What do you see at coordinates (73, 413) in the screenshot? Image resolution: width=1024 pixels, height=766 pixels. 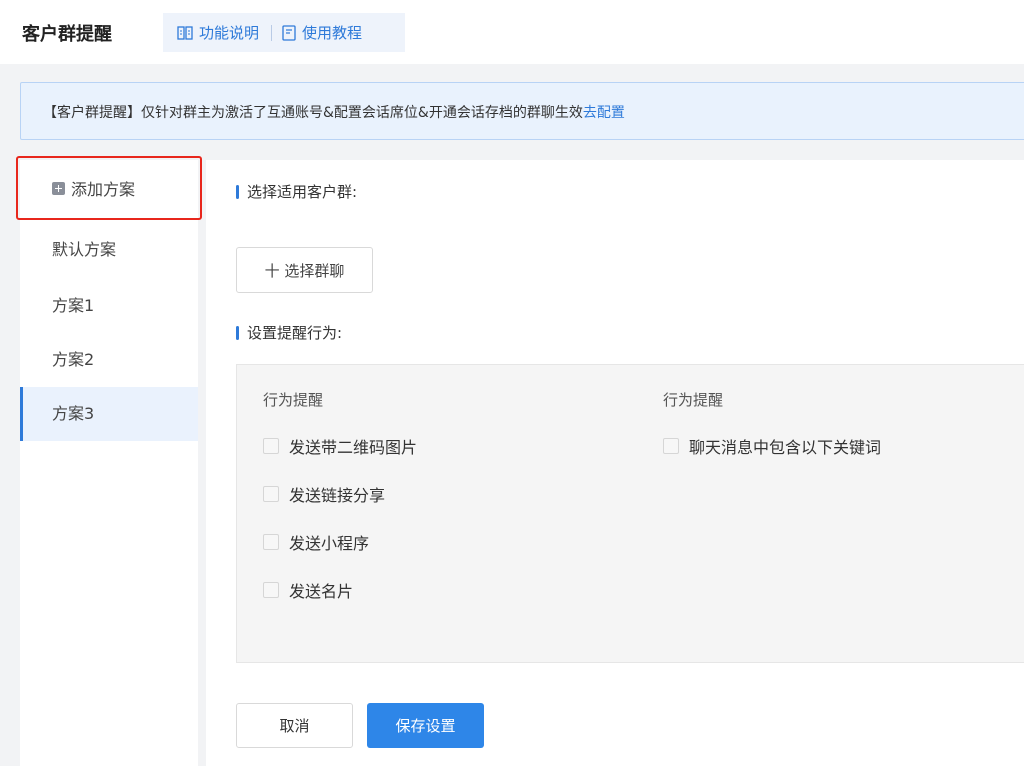 I see `sidebar-item-label: 方案3` at bounding box center [73, 413].